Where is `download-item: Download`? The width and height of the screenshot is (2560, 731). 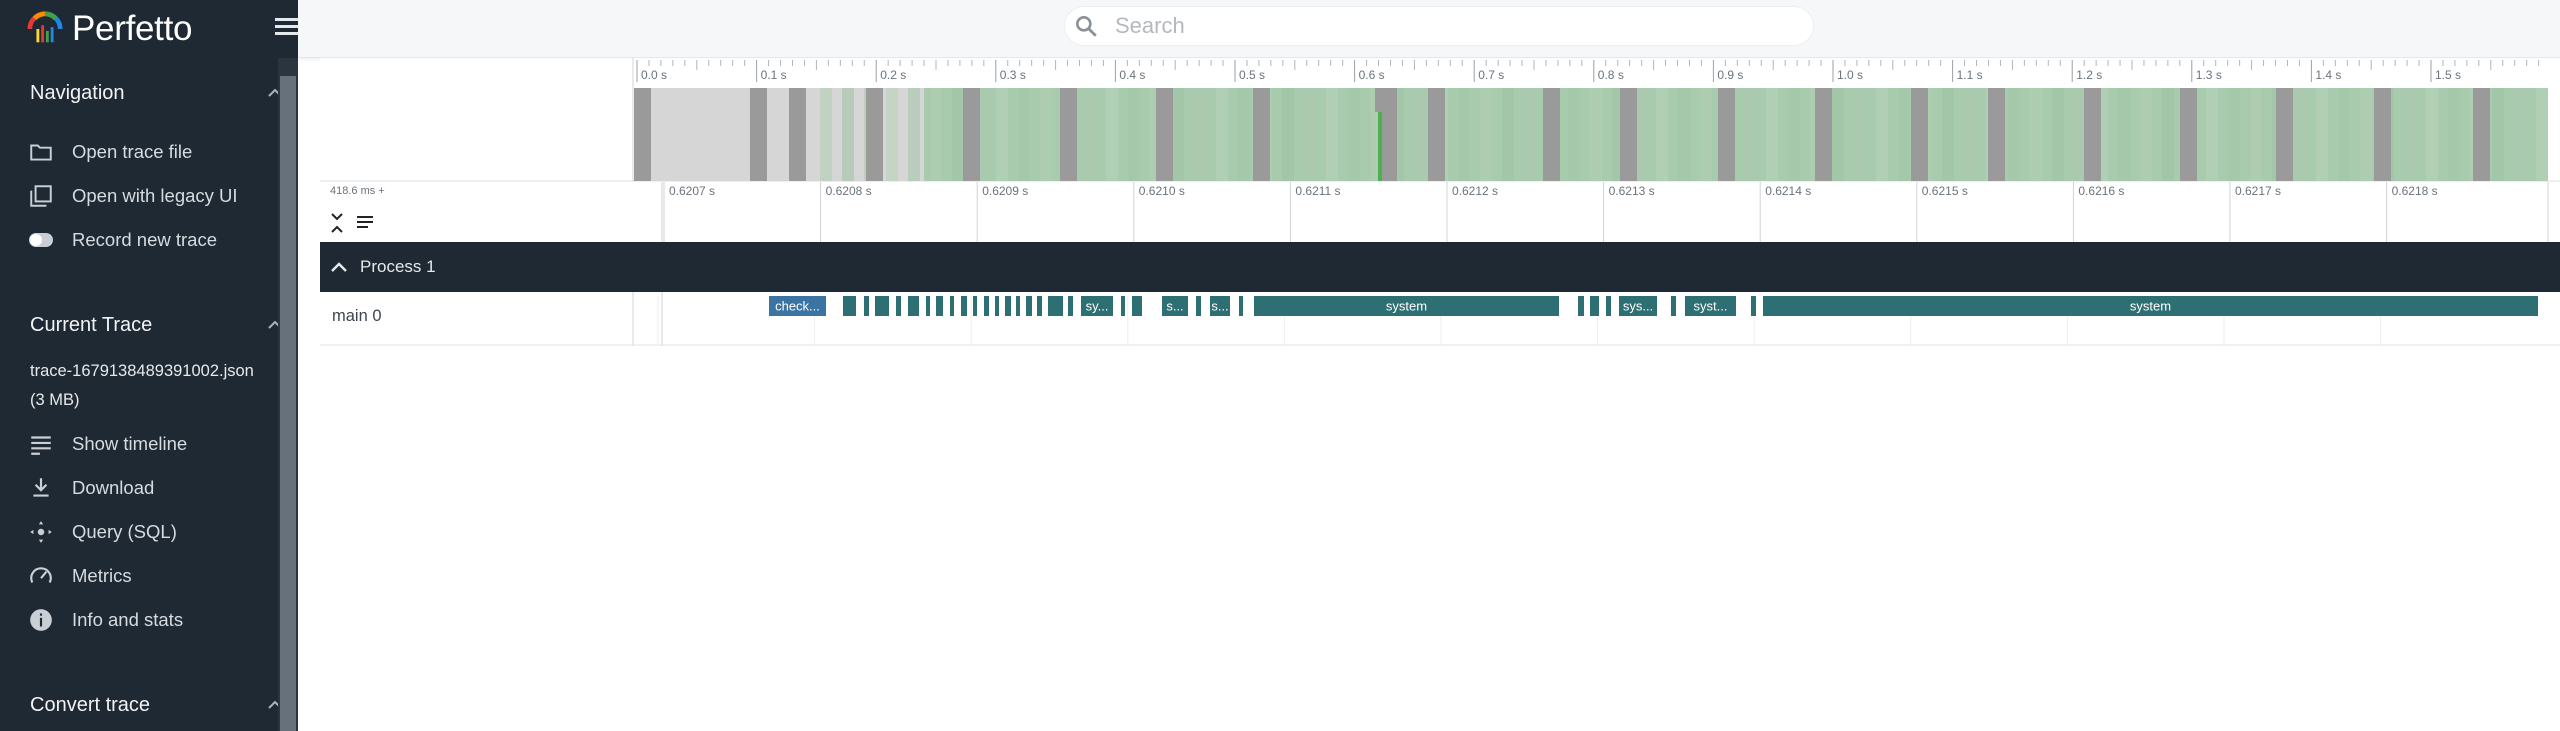 download-item: Download is located at coordinates (153, 488).